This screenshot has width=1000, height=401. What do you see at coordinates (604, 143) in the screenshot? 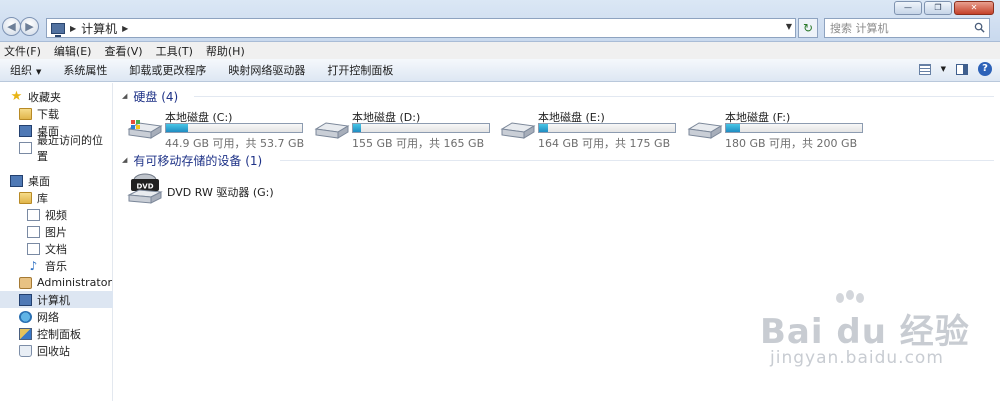
I see `drive-free-space: 164 GB 可用，共 175 GB` at bounding box center [604, 143].